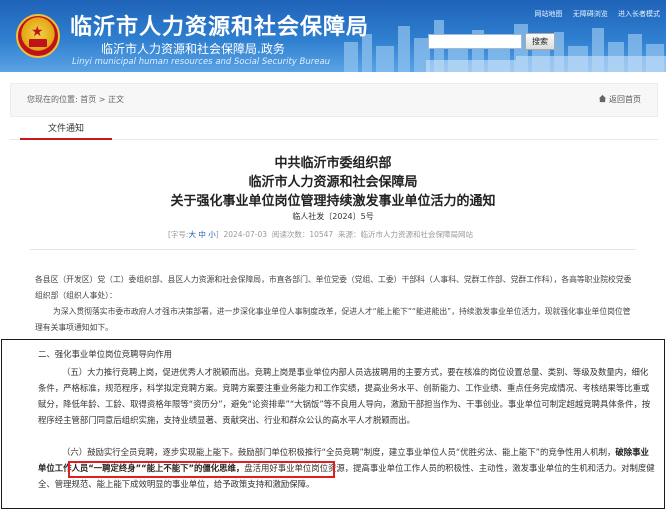 The image size is (666, 511). Describe the element at coordinates (639, 14) in the screenshot. I see `elder-mode-link: 进入长者模式` at that location.